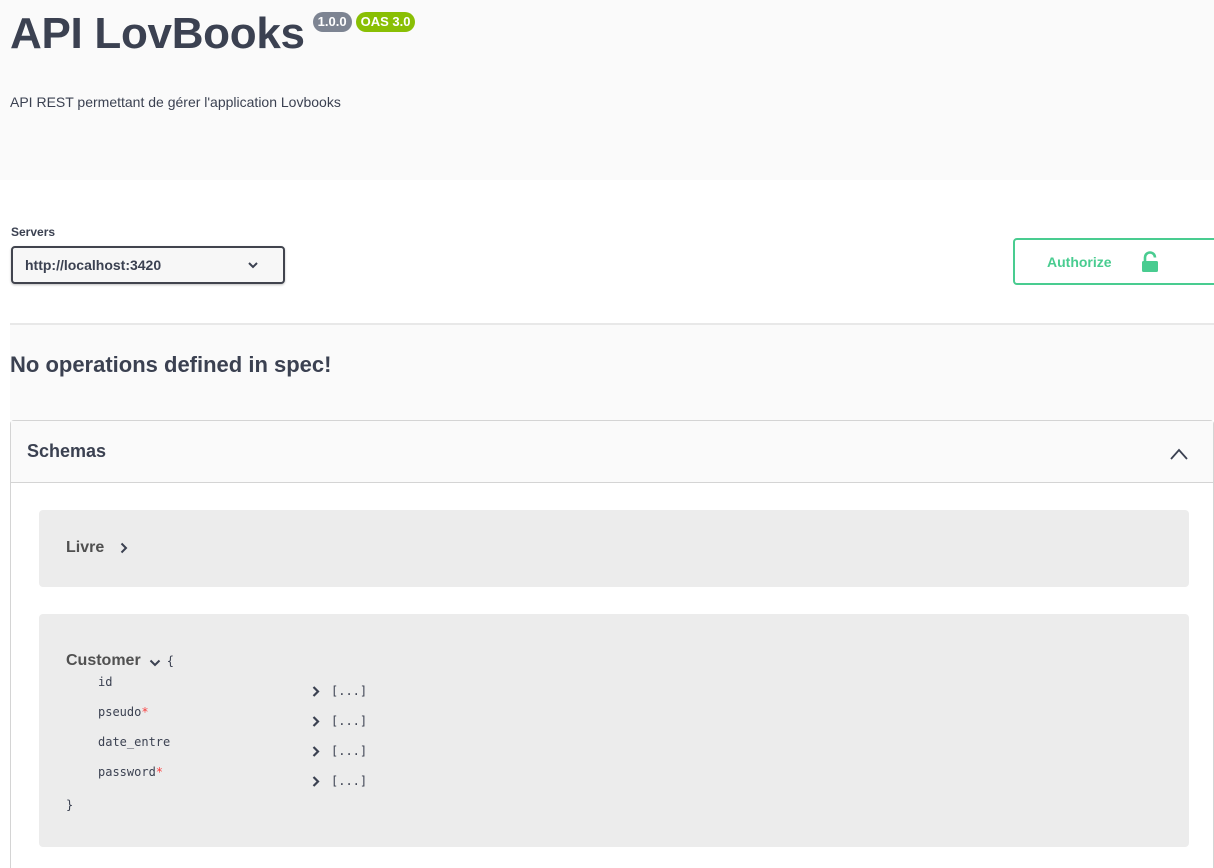 Image resolution: width=1214 pixels, height=868 pixels. What do you see at coordinates (1079, 261) in the screenshot?
I see `authorize-label: Authorize` at bounding box center [1079, 261].